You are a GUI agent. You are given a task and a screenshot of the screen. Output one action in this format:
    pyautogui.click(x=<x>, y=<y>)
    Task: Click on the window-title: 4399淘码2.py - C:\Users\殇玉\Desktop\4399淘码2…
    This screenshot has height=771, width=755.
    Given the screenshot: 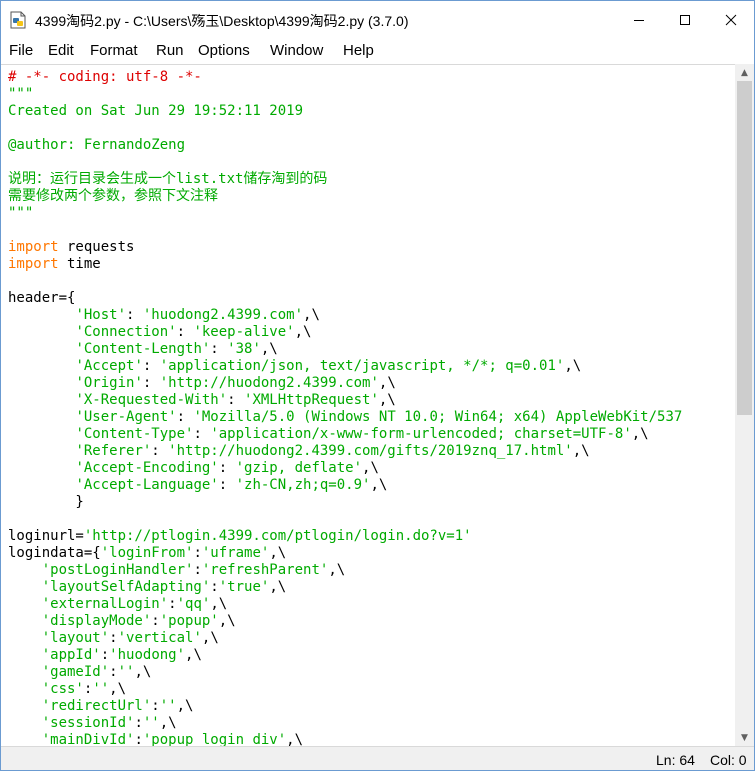 What is the action you would take?
    pyautogui.click(x=222, y=21)
    